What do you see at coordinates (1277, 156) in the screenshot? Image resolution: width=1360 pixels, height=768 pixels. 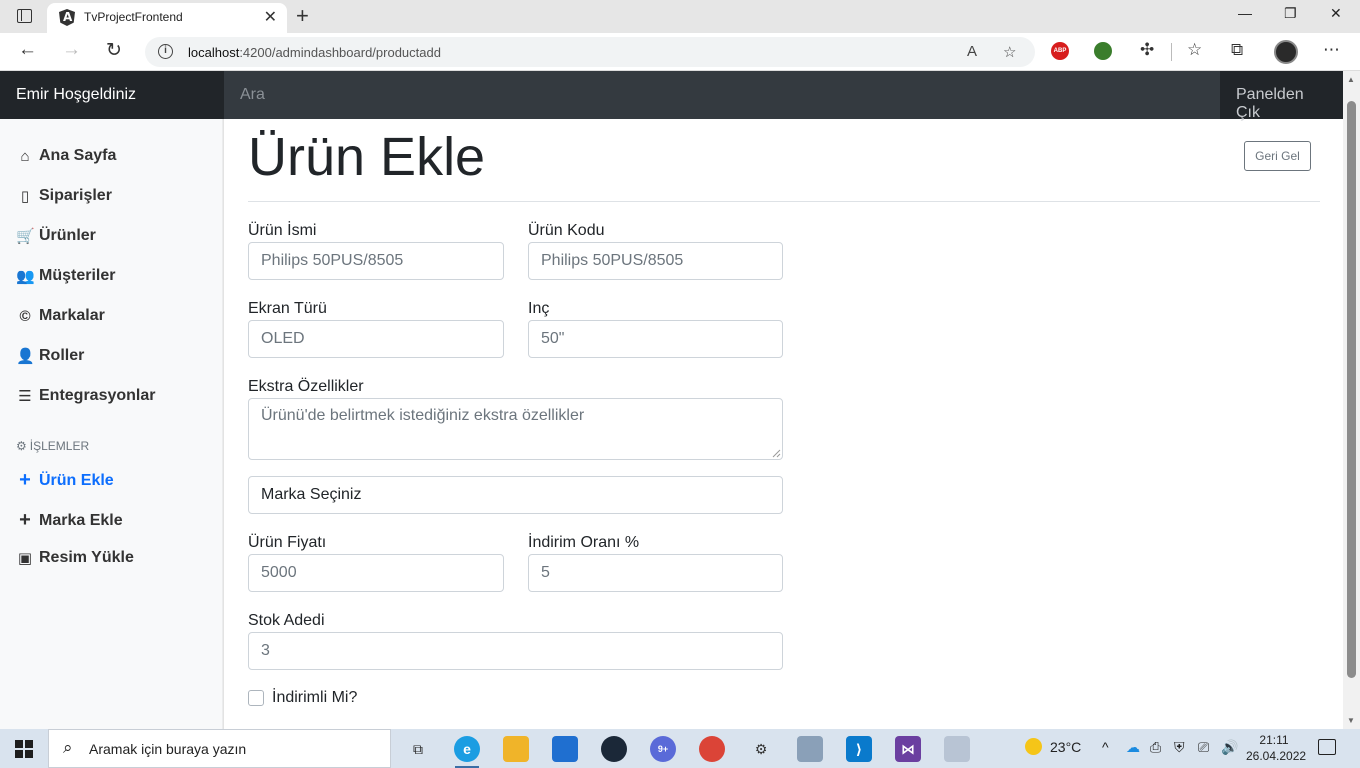 I see `back-button: Geri Gel` at bounding box center [1277, 156].